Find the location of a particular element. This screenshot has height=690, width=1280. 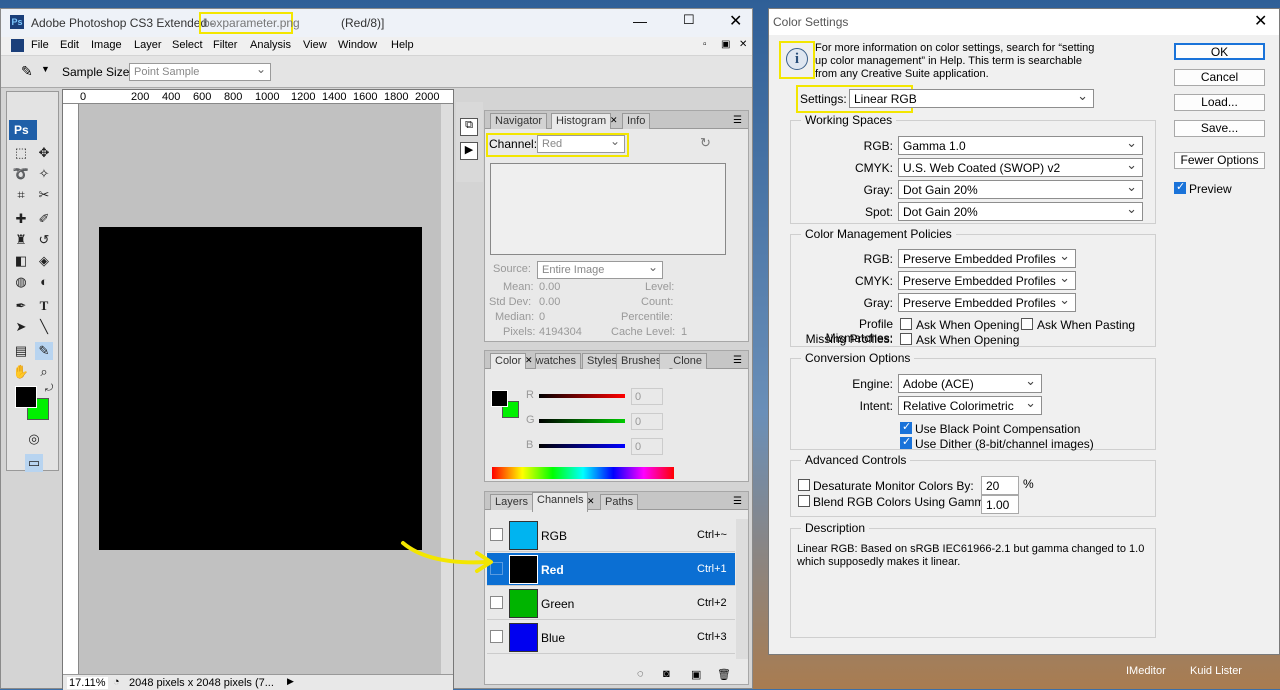

doc-restore-icon: ▣ is located at coordinates (725, 44).